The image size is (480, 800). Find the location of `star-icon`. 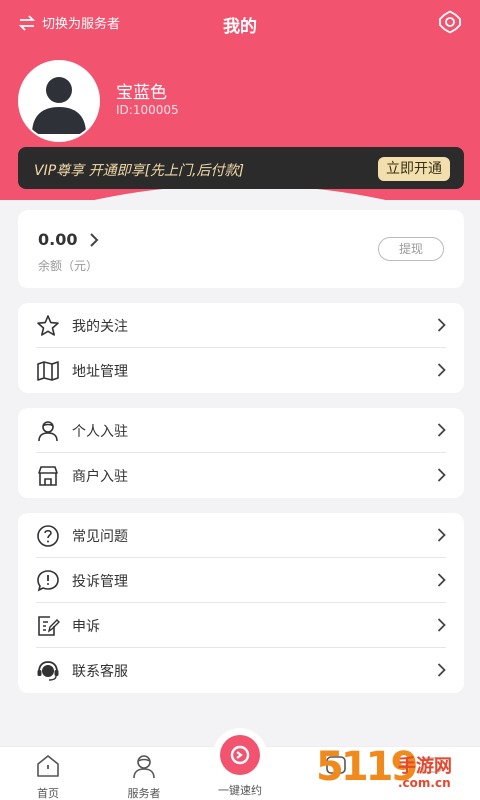

star-icon is located at coordinates (48, 325).